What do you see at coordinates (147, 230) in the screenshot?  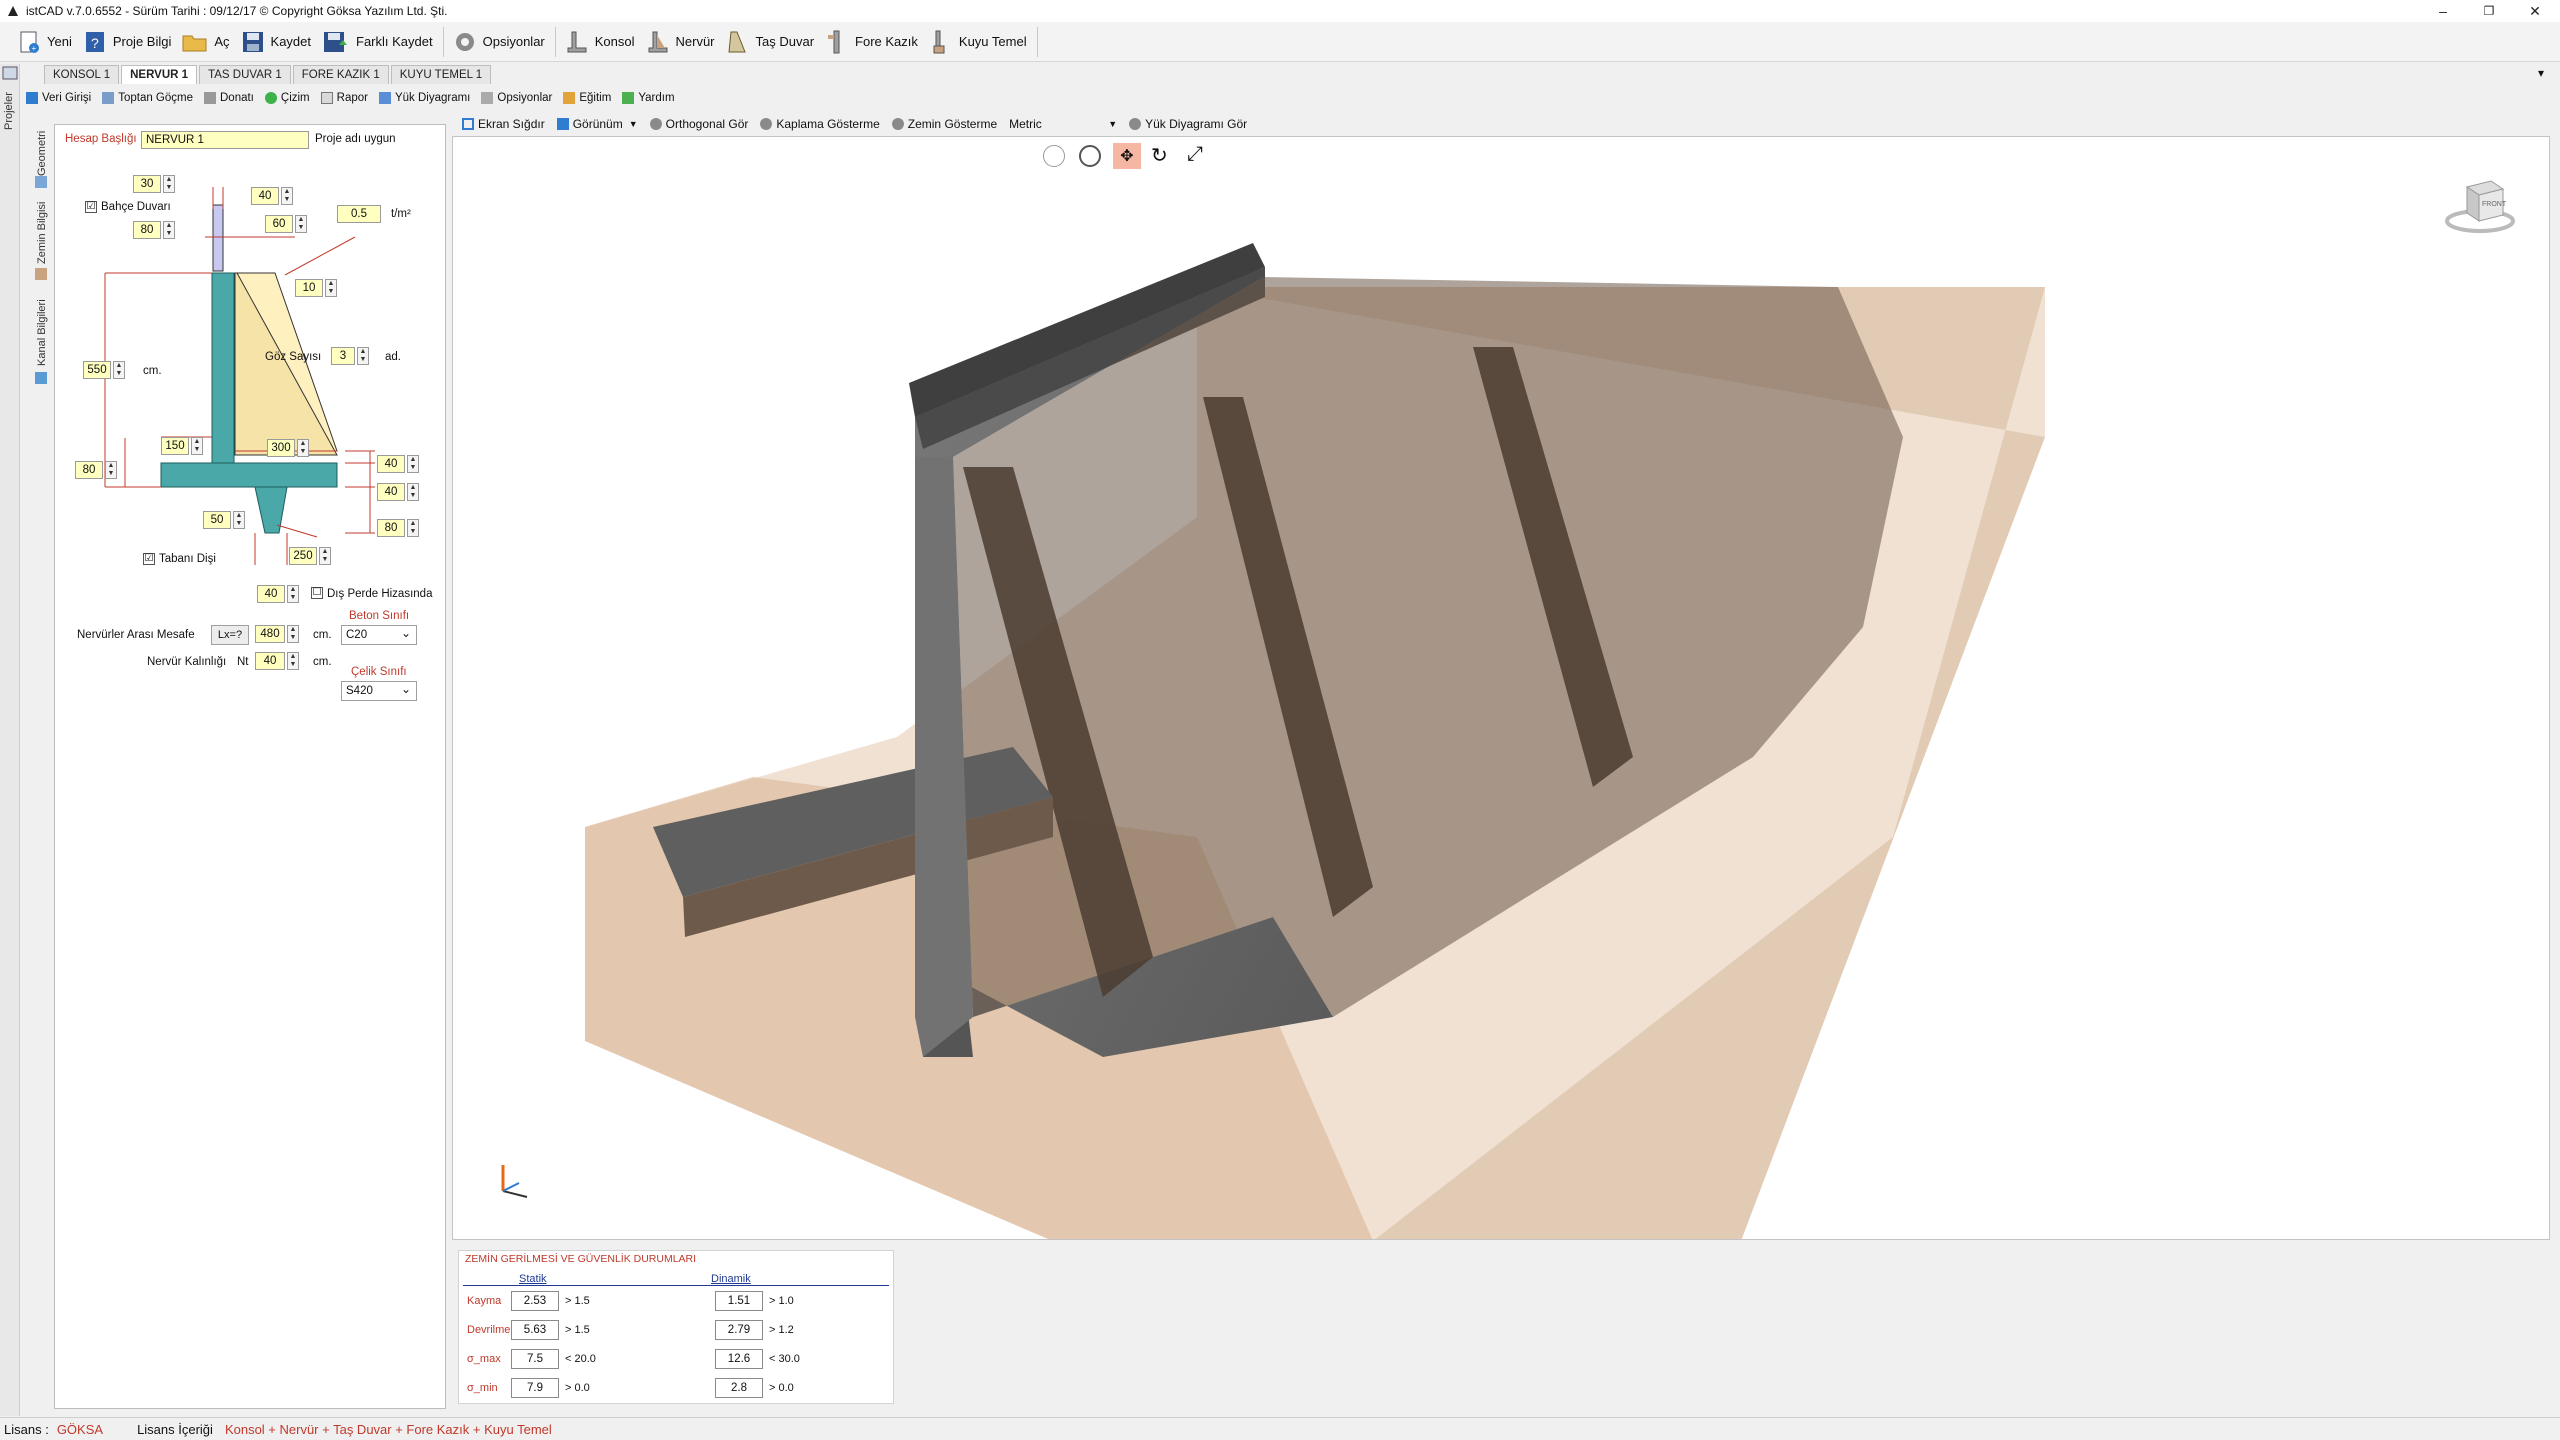 I see `garden-height-input: 80` at bounding box center [147, 230].